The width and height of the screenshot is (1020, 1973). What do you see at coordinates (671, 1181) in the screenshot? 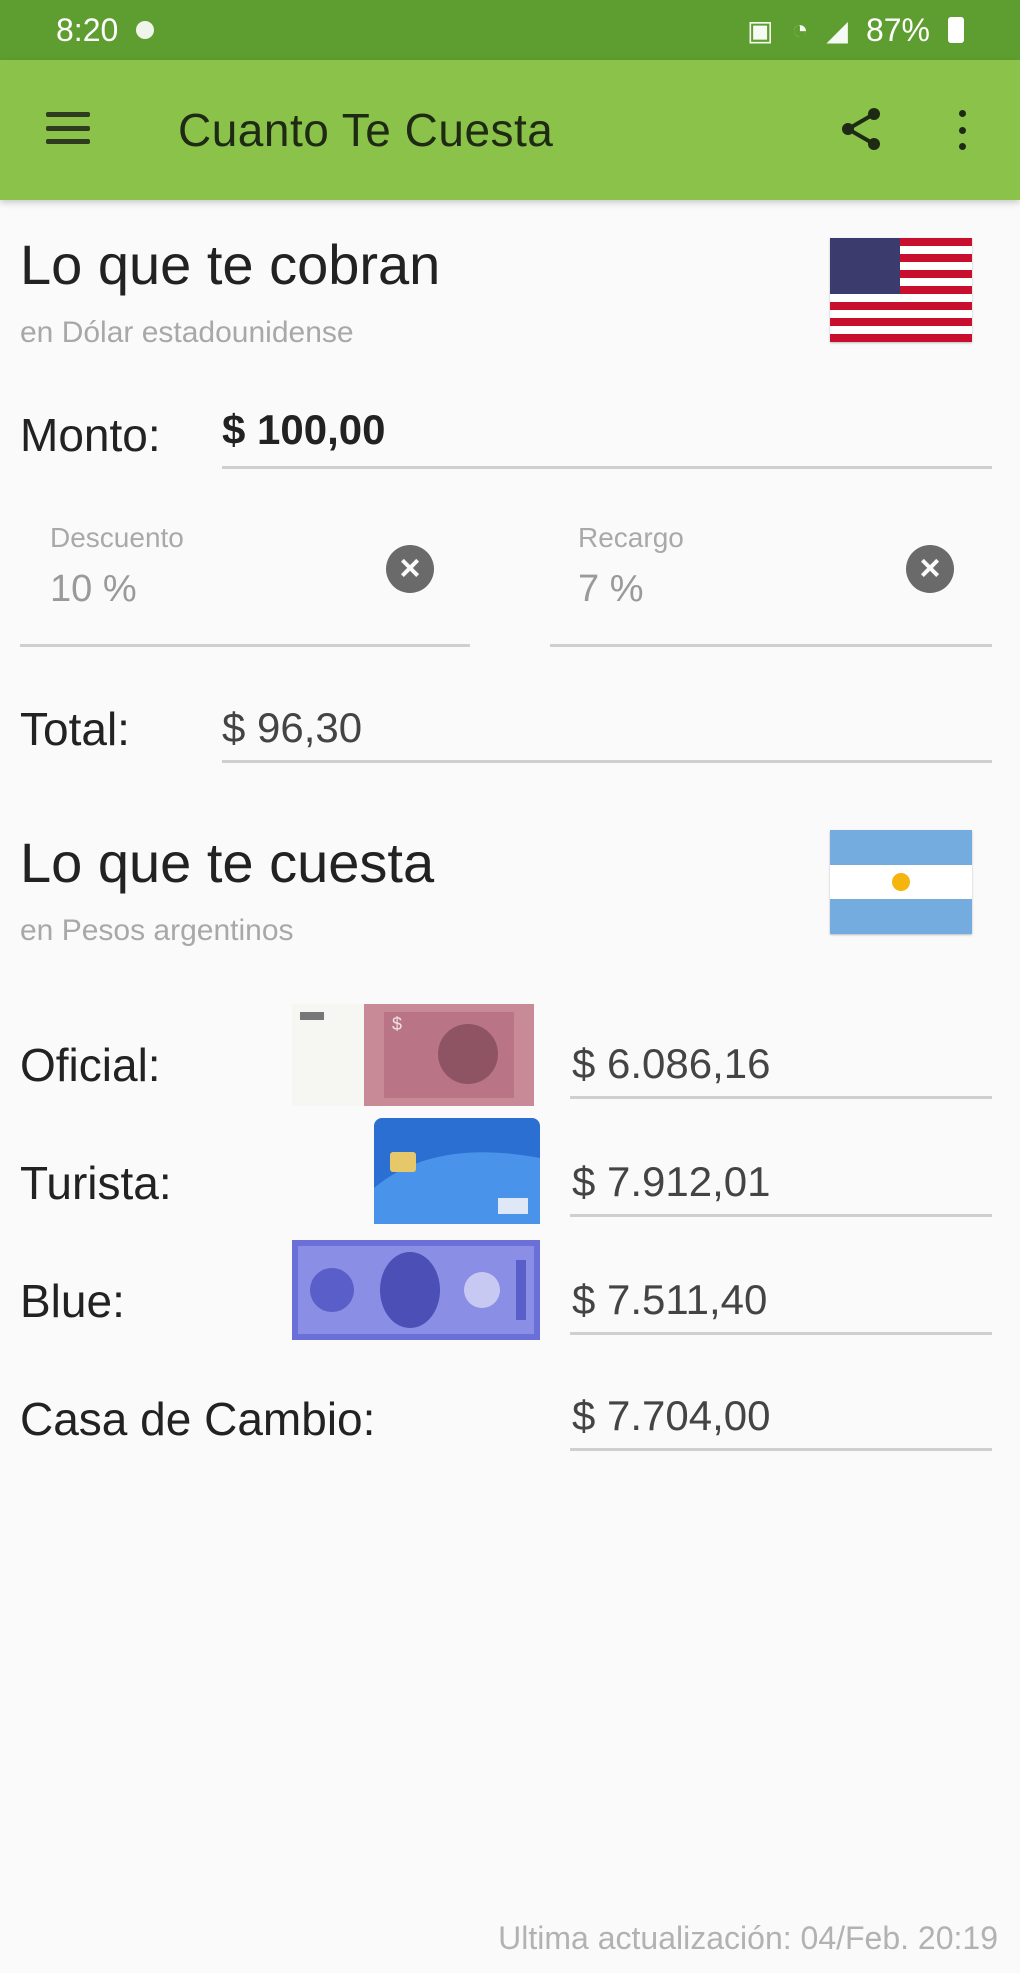
I see `turista-value: $ 7.912,01` at bounding box center [671, 1181].